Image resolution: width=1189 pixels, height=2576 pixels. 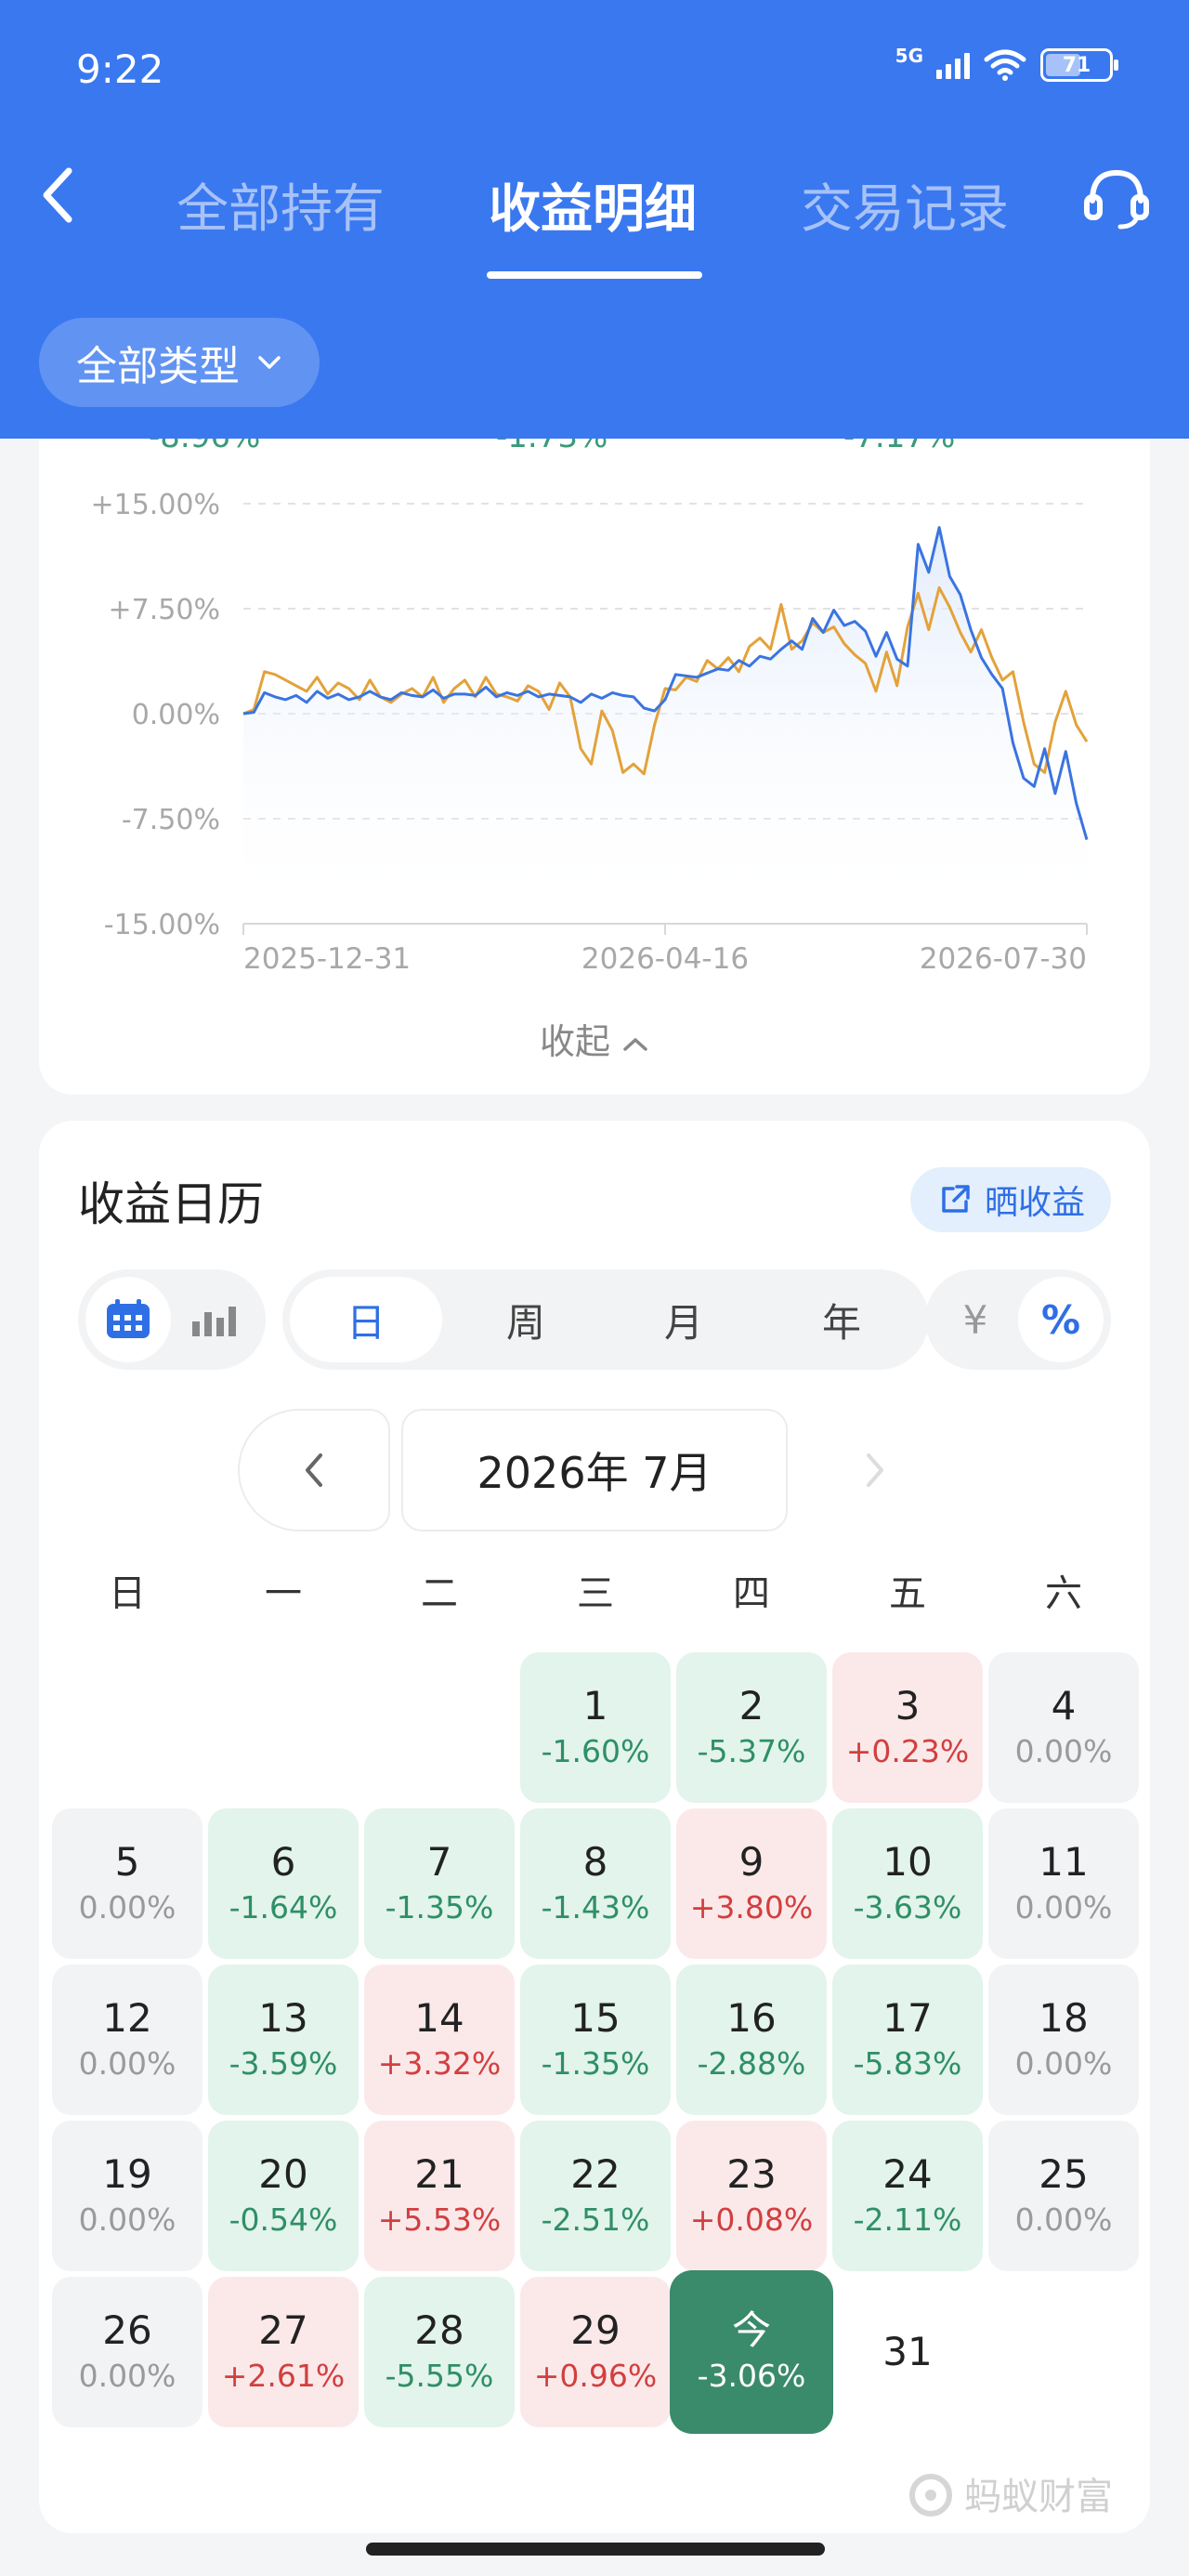 What do you see at coordinates (439, 2352) in the screenshot?
I see `calendar-day: 28 -5.55%` at bounding box center [439, 2352].